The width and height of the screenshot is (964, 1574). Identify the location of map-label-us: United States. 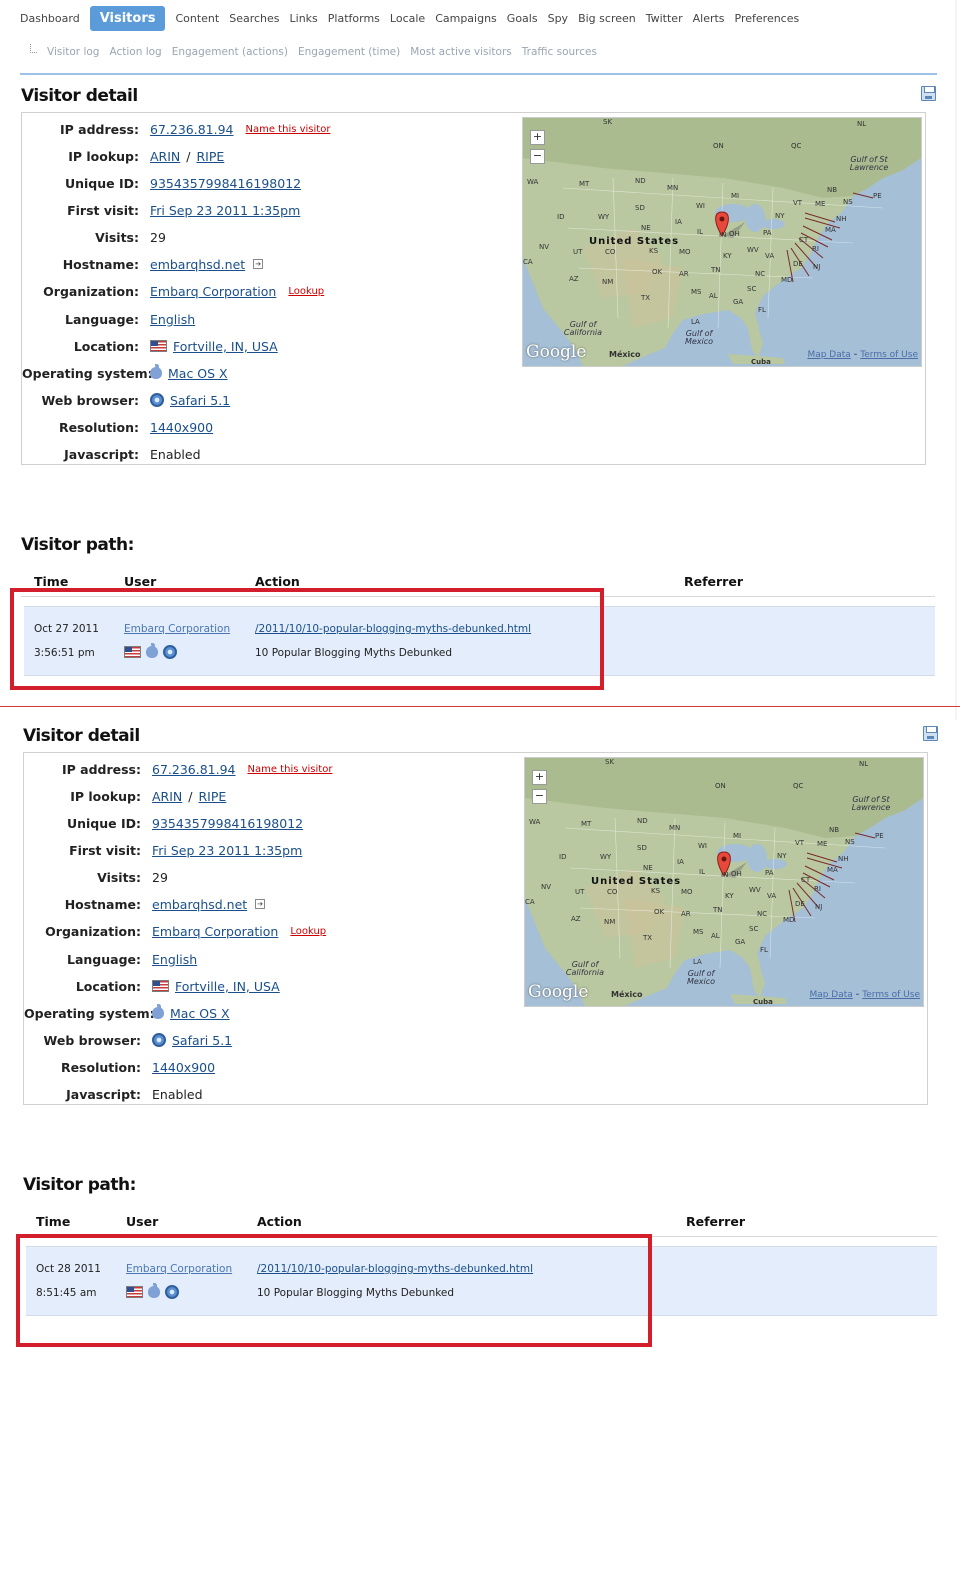
(634, 241).